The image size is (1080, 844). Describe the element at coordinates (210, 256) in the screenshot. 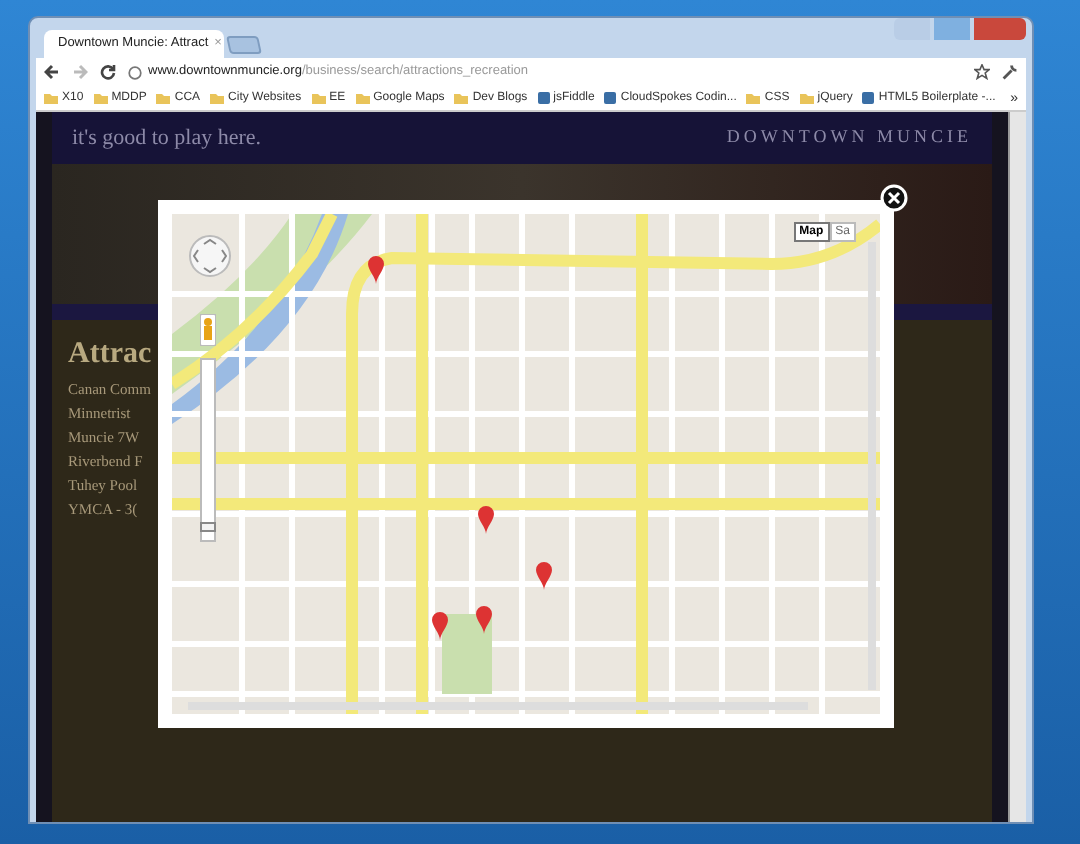

I see `pan-control-icon` at that location.